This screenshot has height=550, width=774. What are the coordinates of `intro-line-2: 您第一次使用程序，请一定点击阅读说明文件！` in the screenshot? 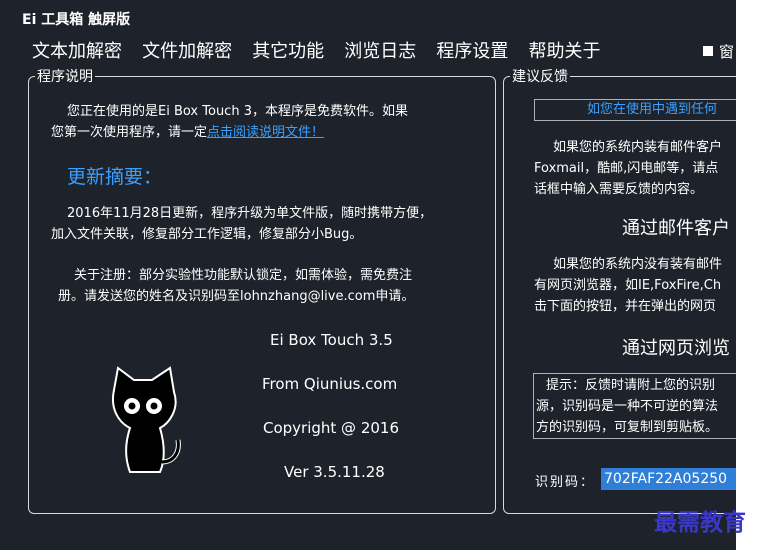 It's located at (229, 132).